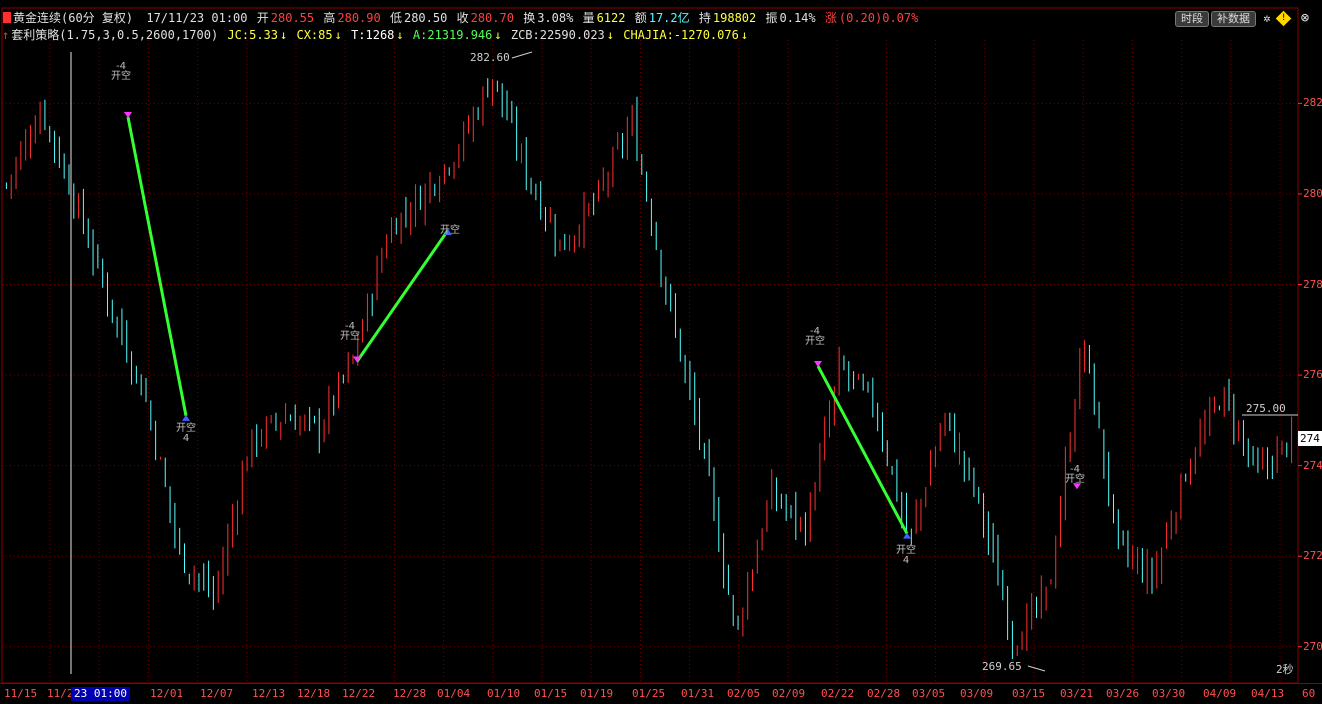 Image resolution: width=1322 pixels, height=704 pixels. Describe the element at coordinates (1123, 693) in the screenshot. I see `x-tick-label: 03/26` at that location.